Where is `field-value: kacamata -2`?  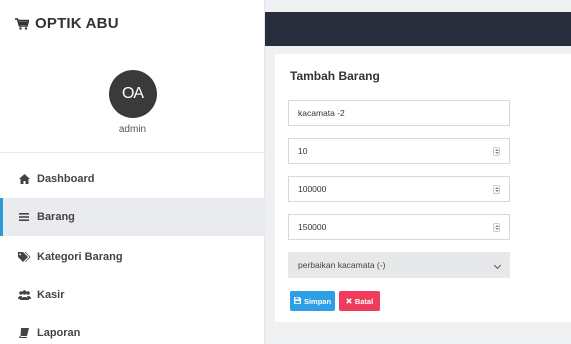
field-value: kacamata -2 is located at coordinates (321, 113).